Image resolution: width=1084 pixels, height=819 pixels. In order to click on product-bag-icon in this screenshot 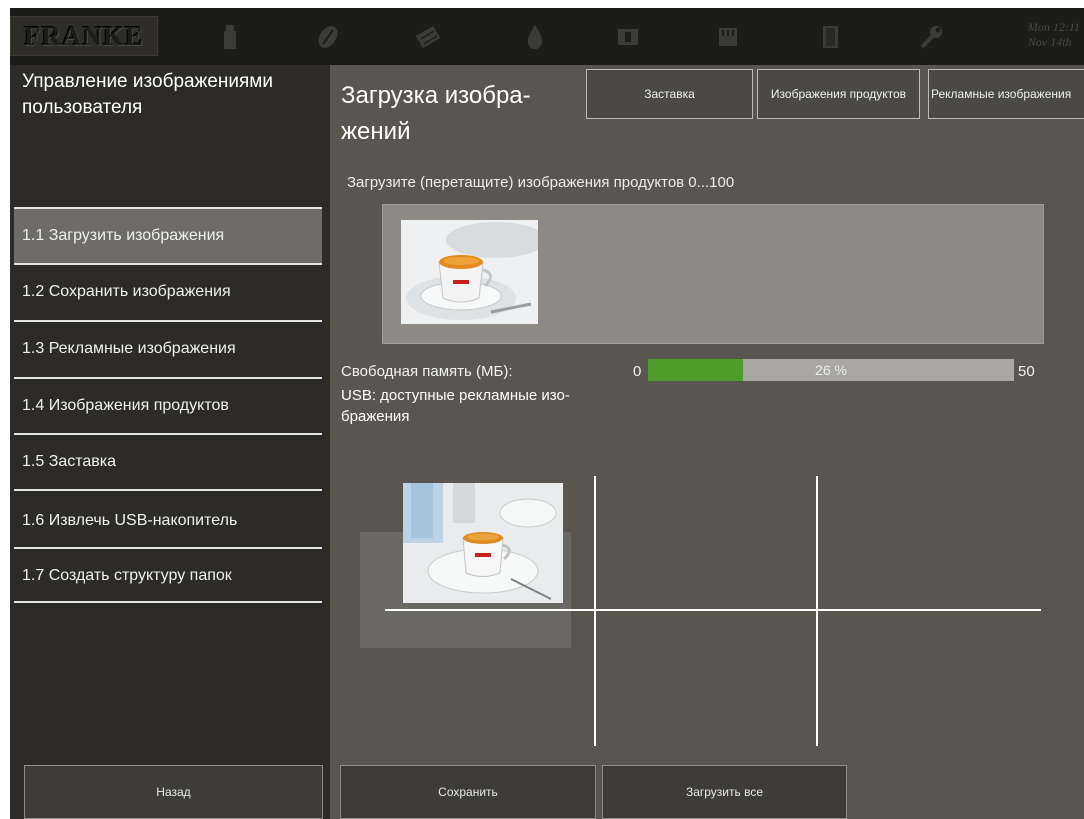, I will do `click(230, 37)`.